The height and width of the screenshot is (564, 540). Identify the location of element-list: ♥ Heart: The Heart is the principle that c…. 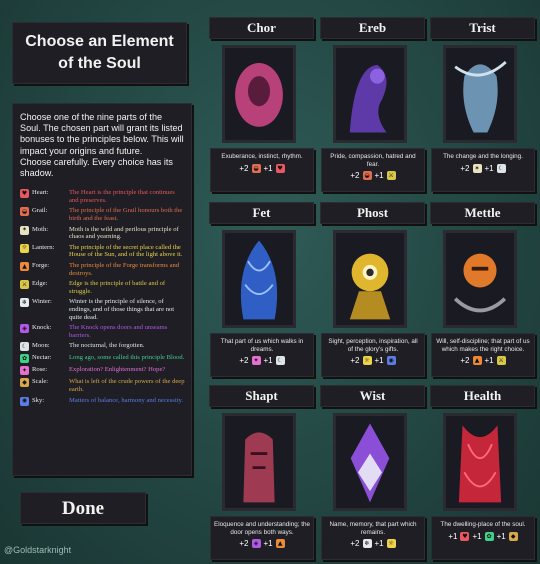
(102, 297).